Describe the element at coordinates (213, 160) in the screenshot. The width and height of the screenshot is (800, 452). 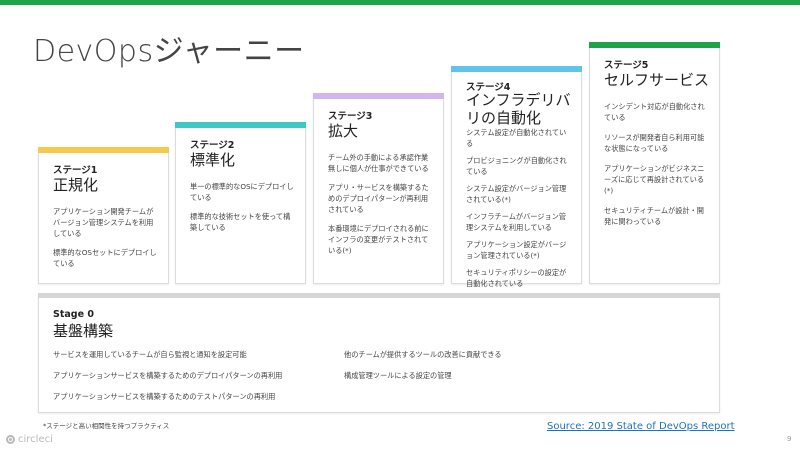
I see `stage-2-name: 標準化` at that location.